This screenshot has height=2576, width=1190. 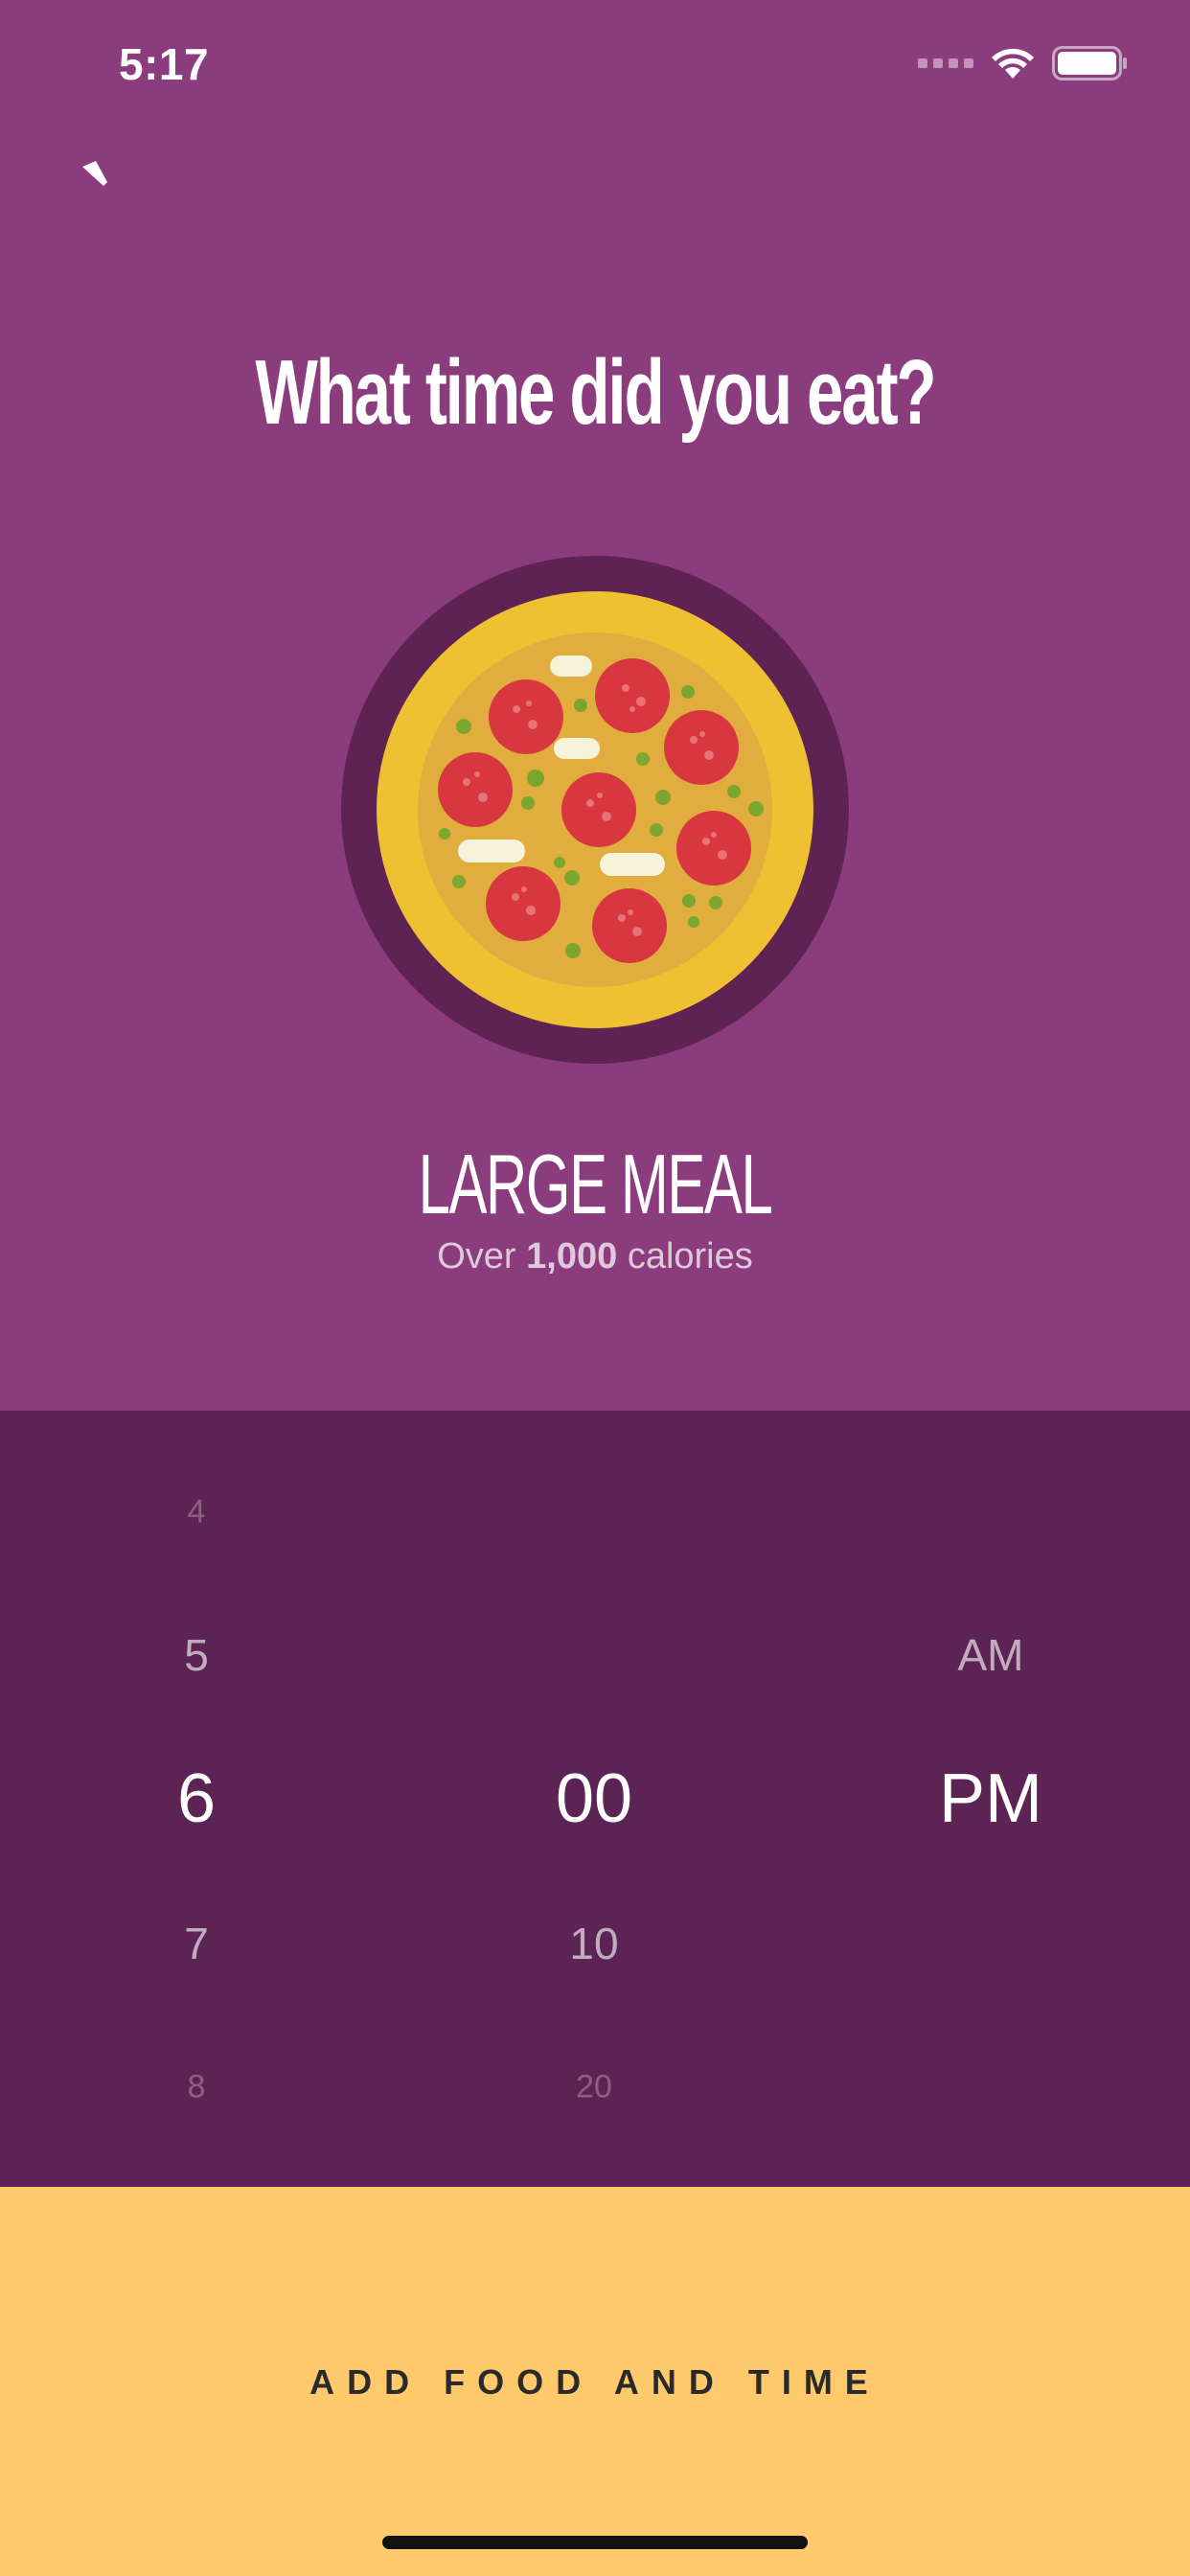 What do you see at coordinates (990, 1655) in the screenshot?
I see `picker-period-option: AM` at bounding box center [990, 1655].